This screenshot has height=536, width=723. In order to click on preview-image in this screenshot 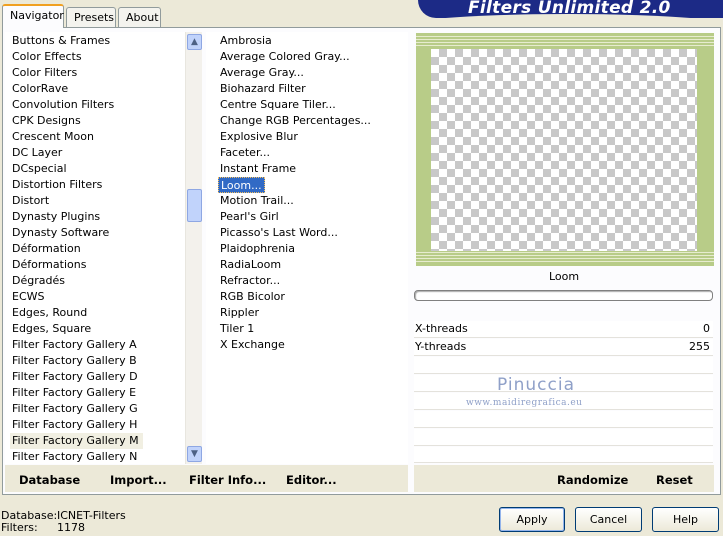, I will do `click(564, 150)`.